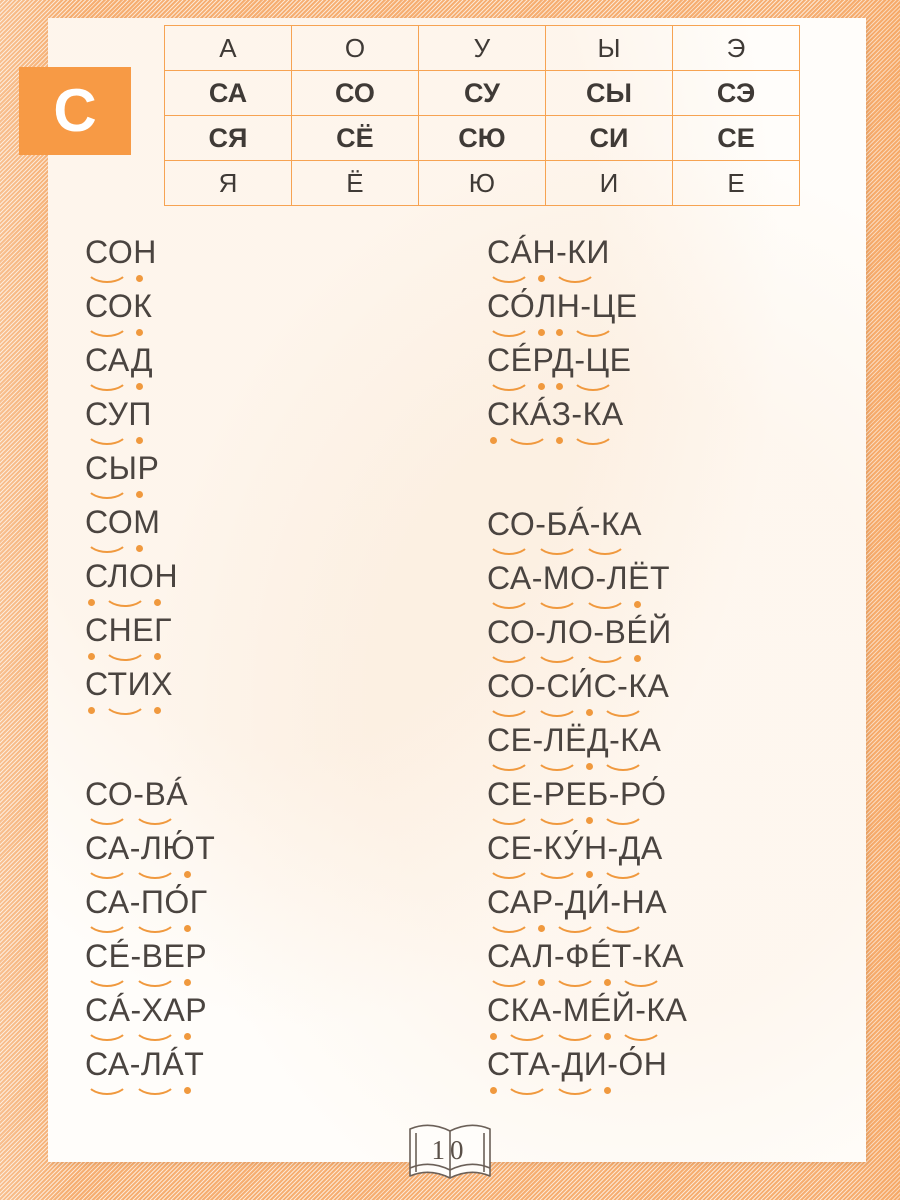  Describe the element at coordinates (482, 48) in the screenshot. I see `syllable-table-row: АОУЫЭ` at that location.